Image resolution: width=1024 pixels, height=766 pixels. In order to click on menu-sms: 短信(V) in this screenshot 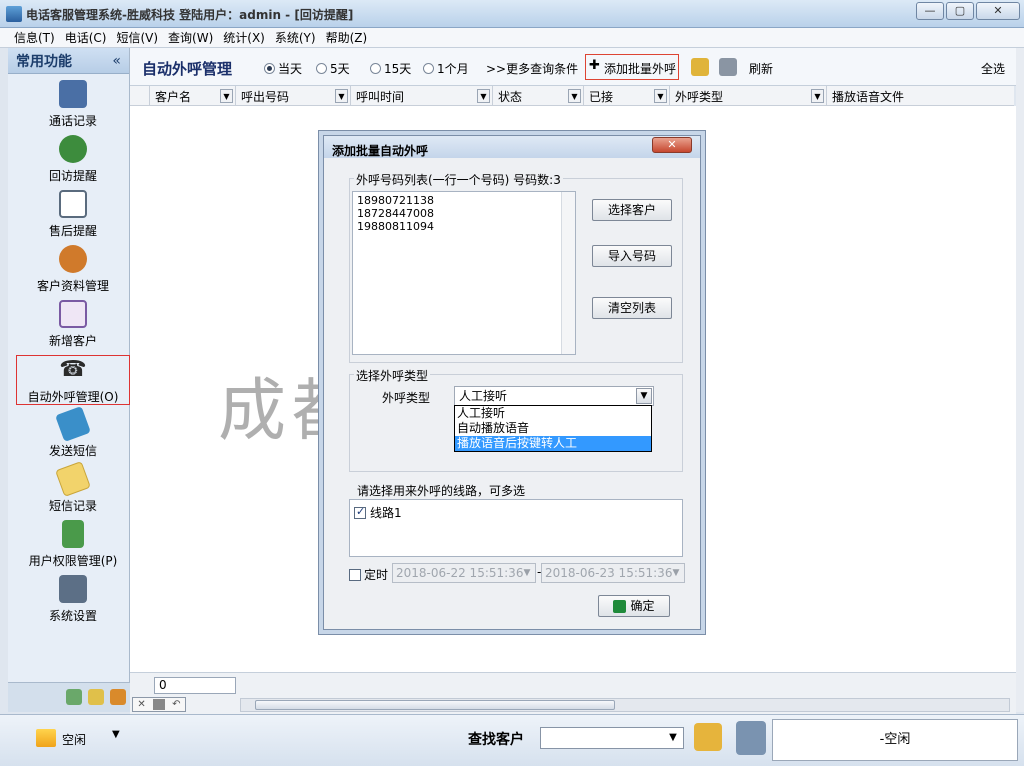, I will do `click(137, 37)`.